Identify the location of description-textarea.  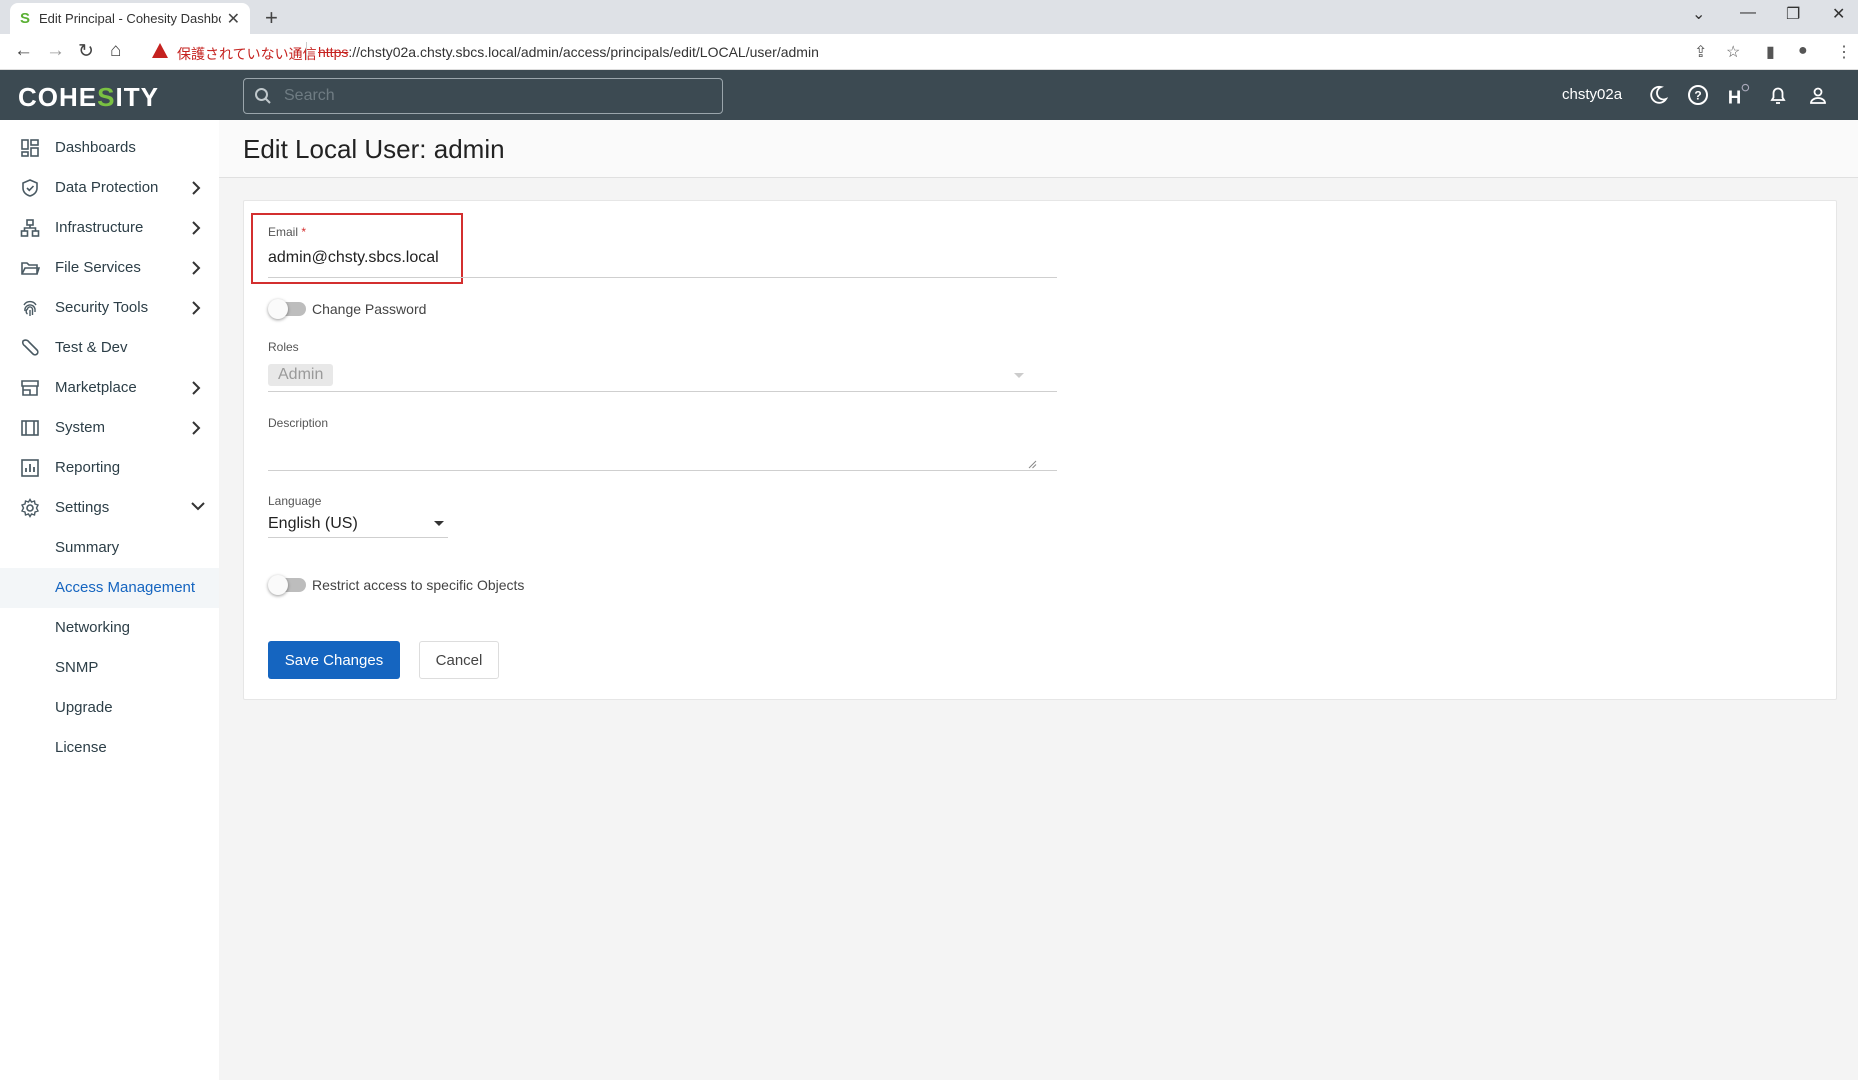
(662, 452).